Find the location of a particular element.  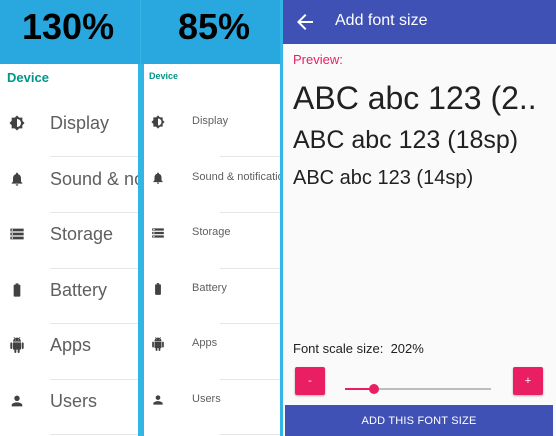

increase-button: + is located at coordinates (528, 381).